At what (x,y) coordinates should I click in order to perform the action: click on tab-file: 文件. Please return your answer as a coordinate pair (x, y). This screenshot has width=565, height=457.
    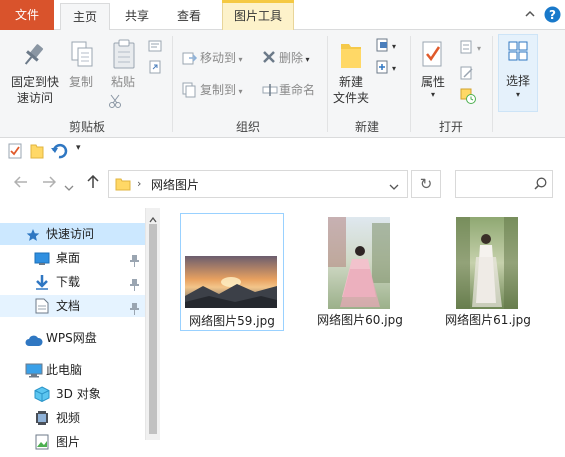
    Looking at the image, I should click on (27, 15).